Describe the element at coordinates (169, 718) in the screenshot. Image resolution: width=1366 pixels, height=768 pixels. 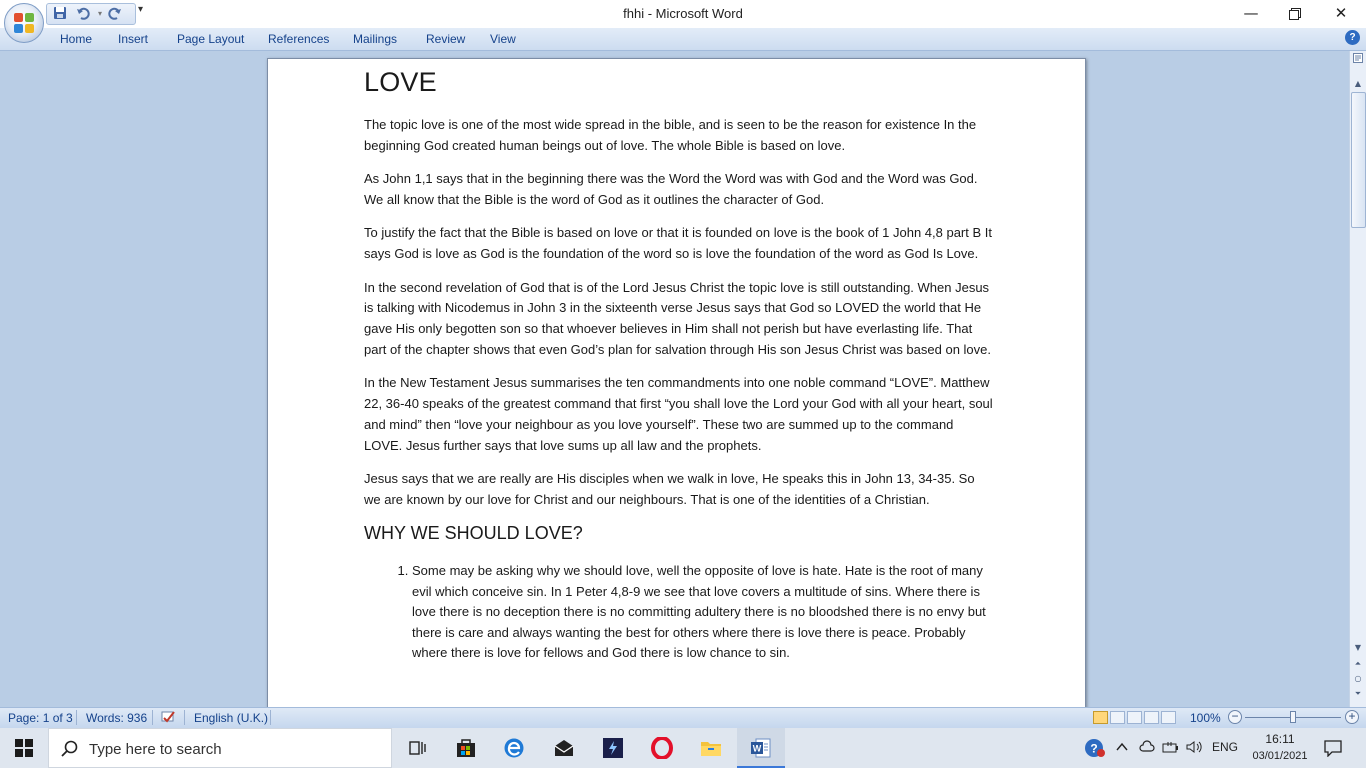
I see `proofing-icon` at that location.